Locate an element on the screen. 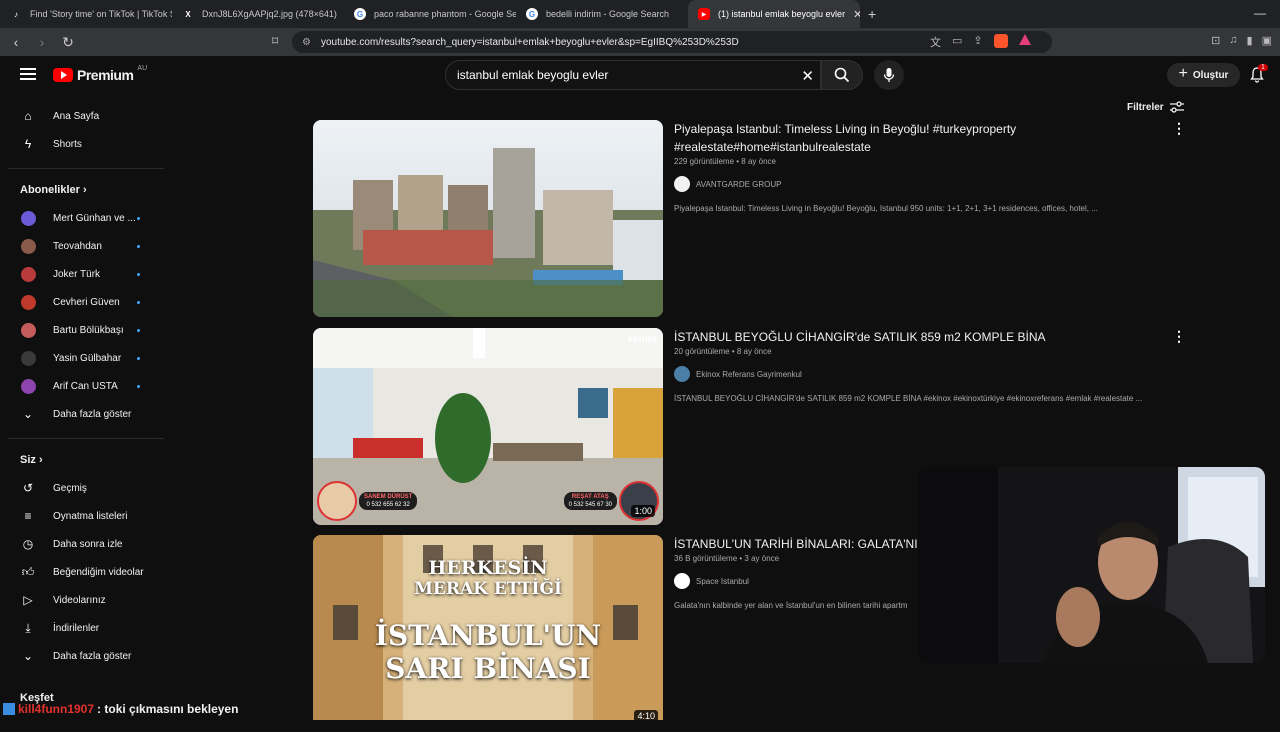  sidebar-item-label: Oynatma listeleri is located at coordinates (90, 516).